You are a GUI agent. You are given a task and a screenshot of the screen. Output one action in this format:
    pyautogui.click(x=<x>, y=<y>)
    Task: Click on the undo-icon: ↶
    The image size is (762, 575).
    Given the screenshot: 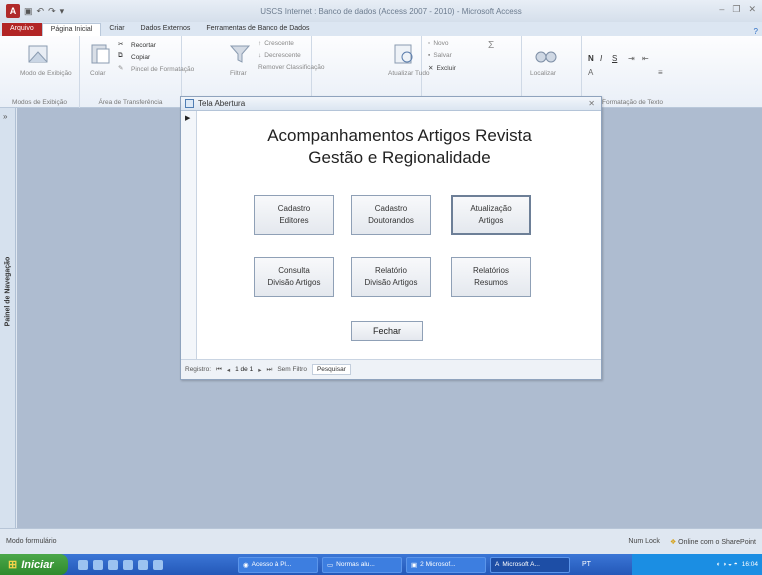 What is the action you would take?
    pyautogui.click(x=41, y=11)
    